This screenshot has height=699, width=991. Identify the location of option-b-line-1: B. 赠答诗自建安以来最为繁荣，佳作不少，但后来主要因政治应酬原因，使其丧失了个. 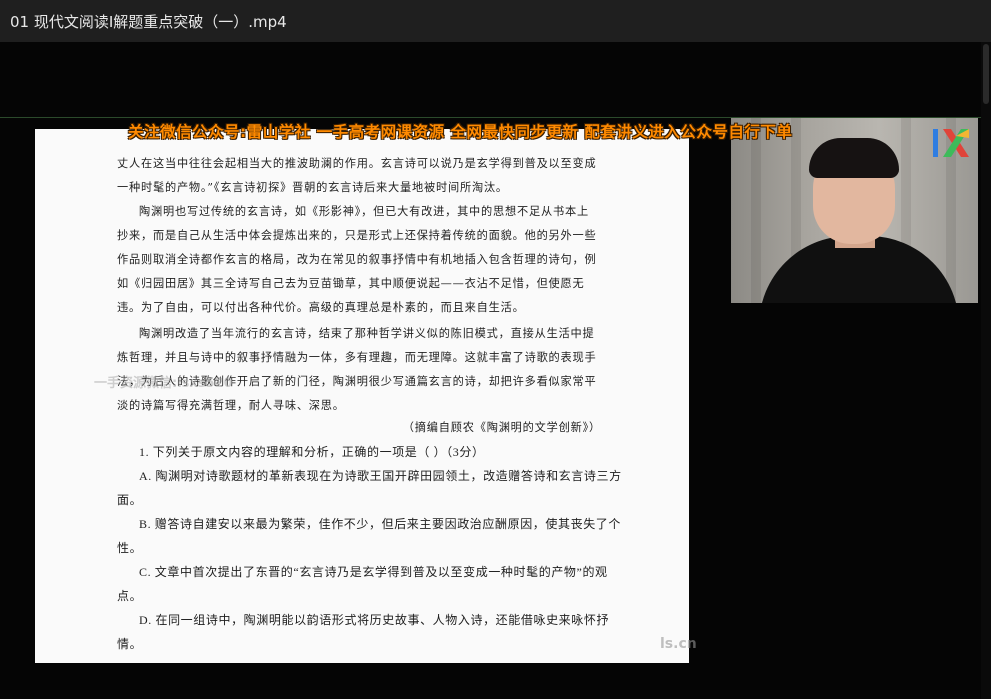
(380, 524).